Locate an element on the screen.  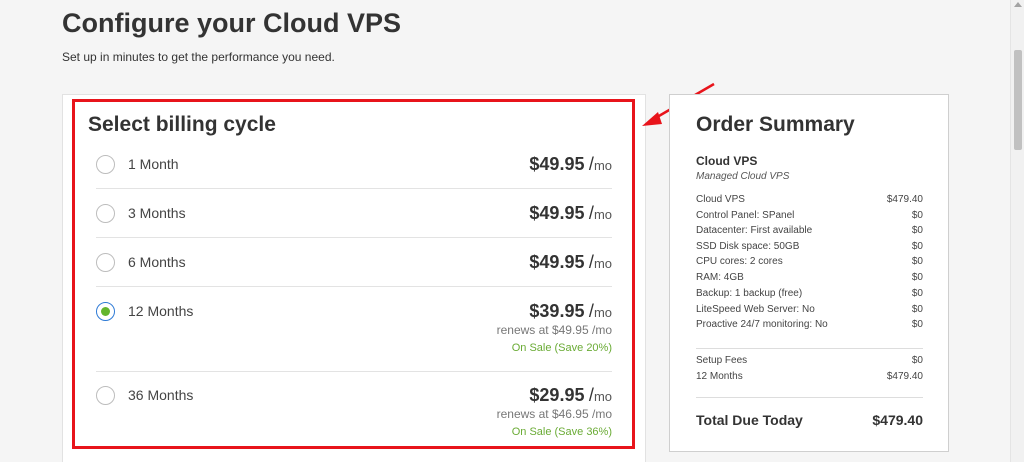
radio-12-months is located at coordinates (105, 311).